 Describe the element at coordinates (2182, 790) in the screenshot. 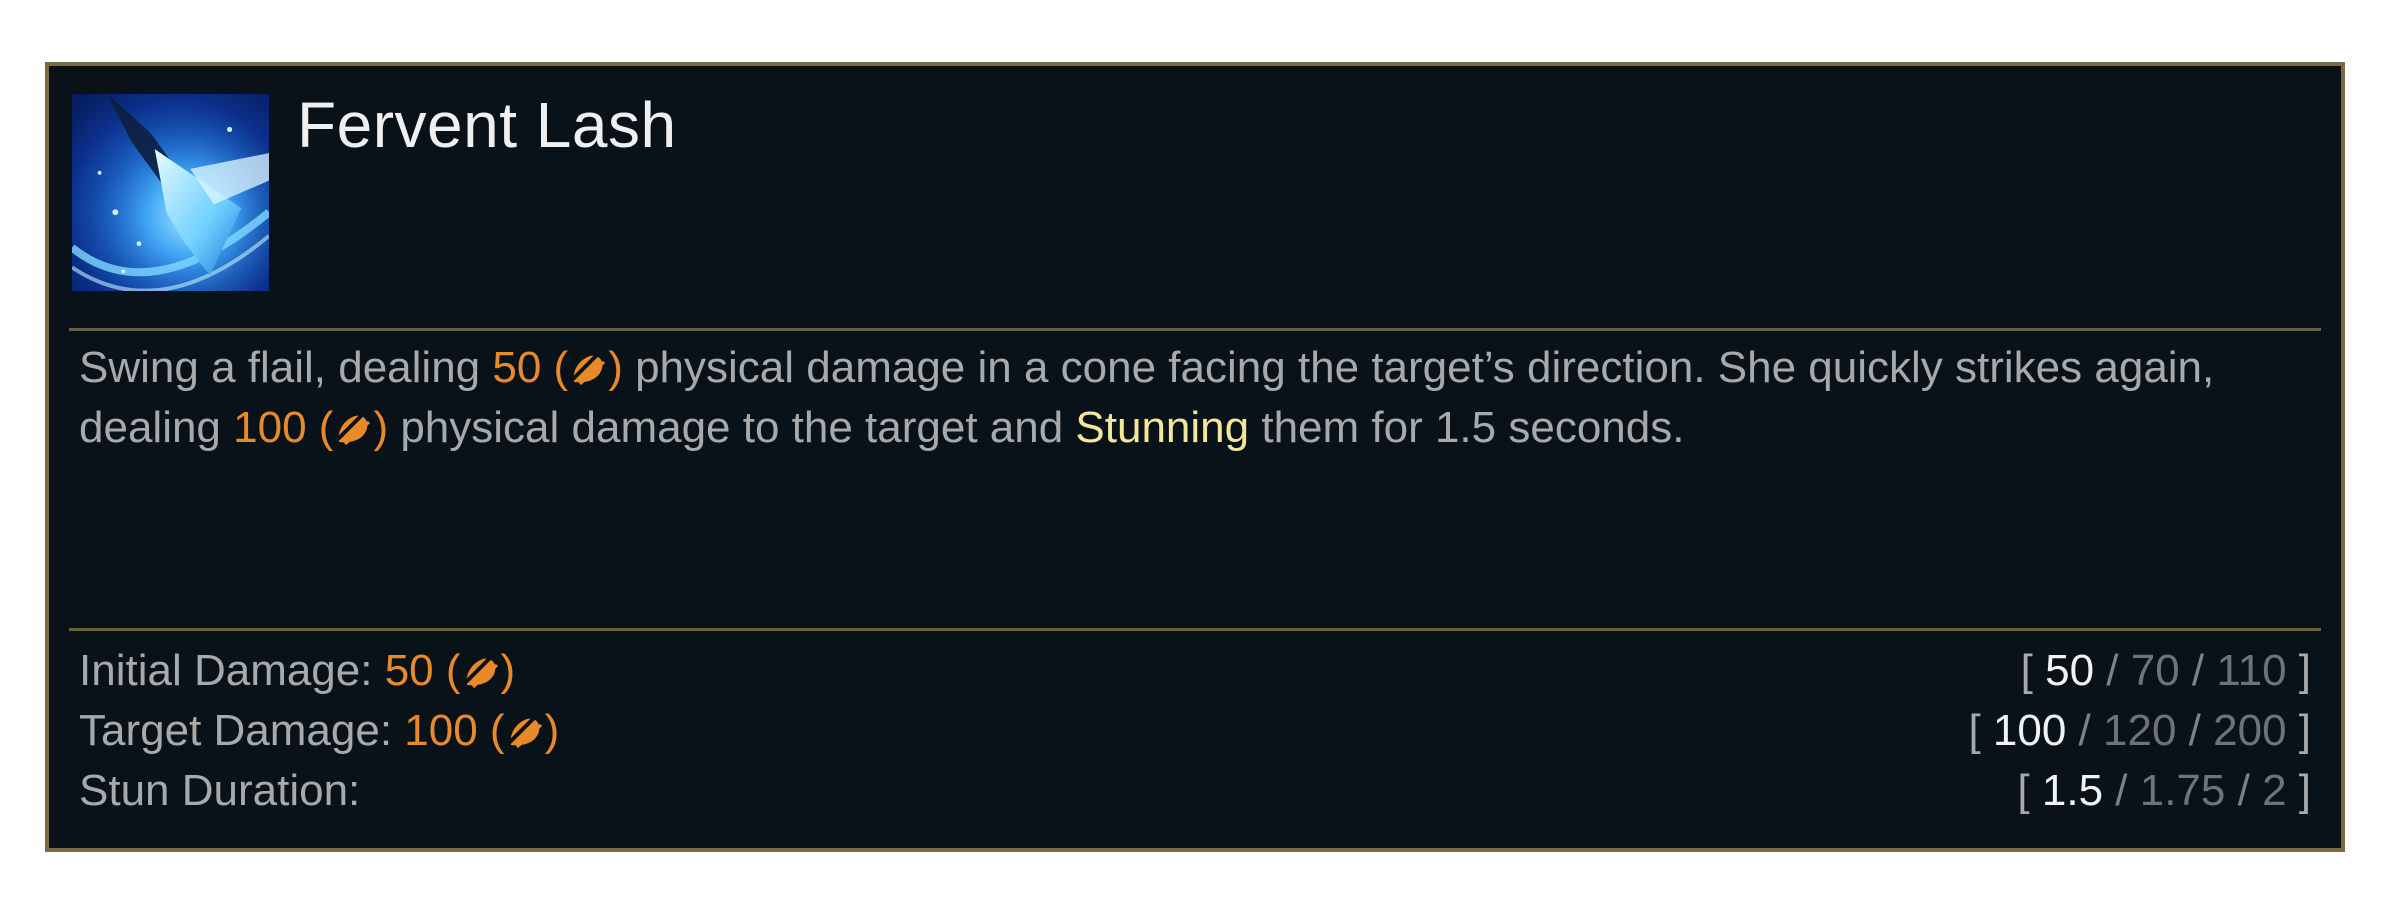

I see `rank-2: 1.75` at that location.